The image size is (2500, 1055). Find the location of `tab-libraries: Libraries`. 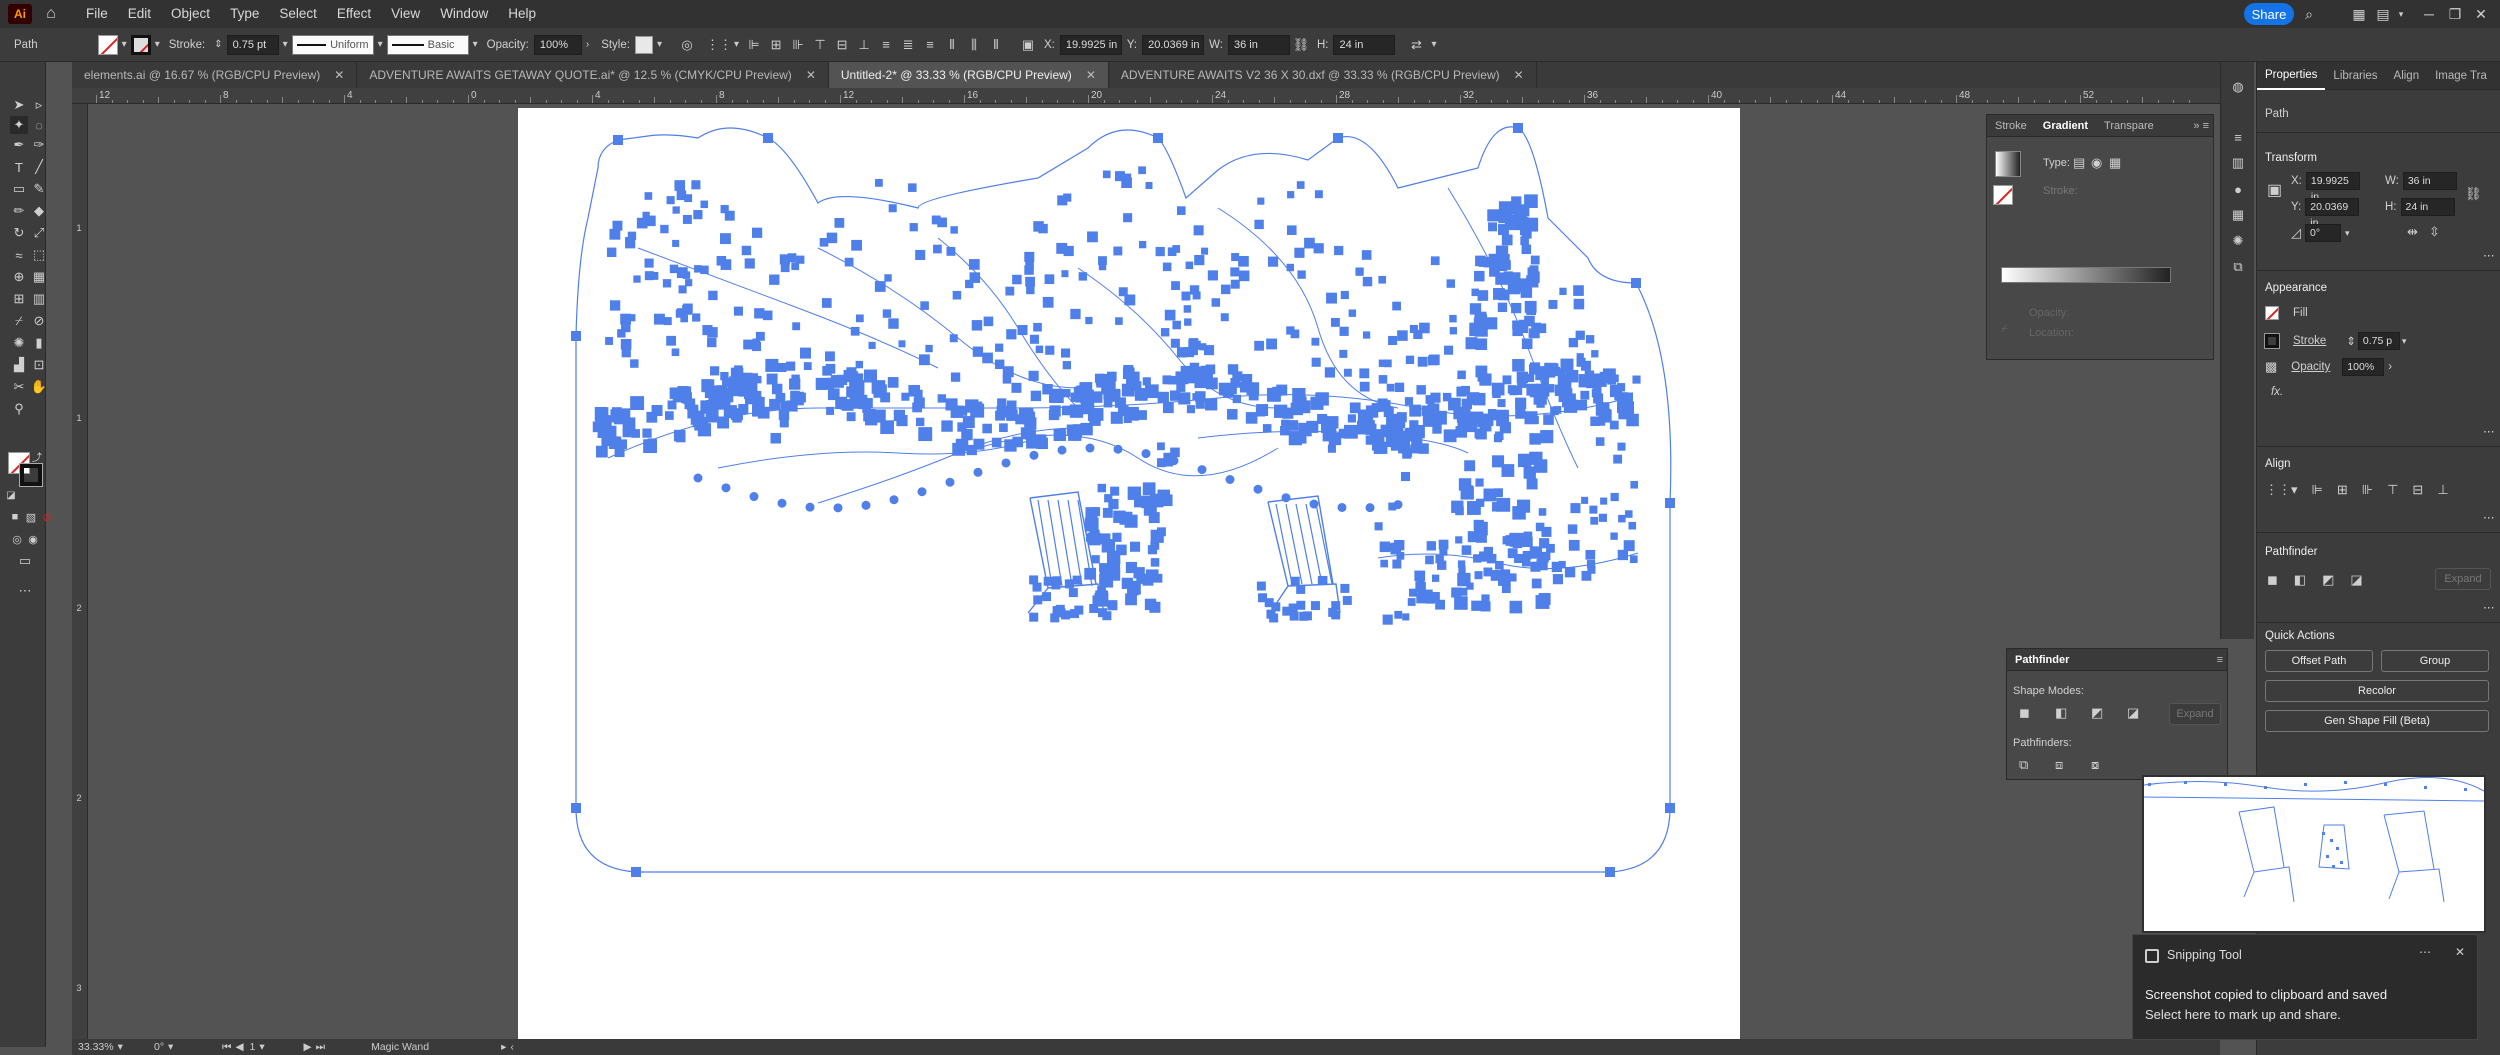

tab-libraries: Libraries is located at coordinates (2355, 76).